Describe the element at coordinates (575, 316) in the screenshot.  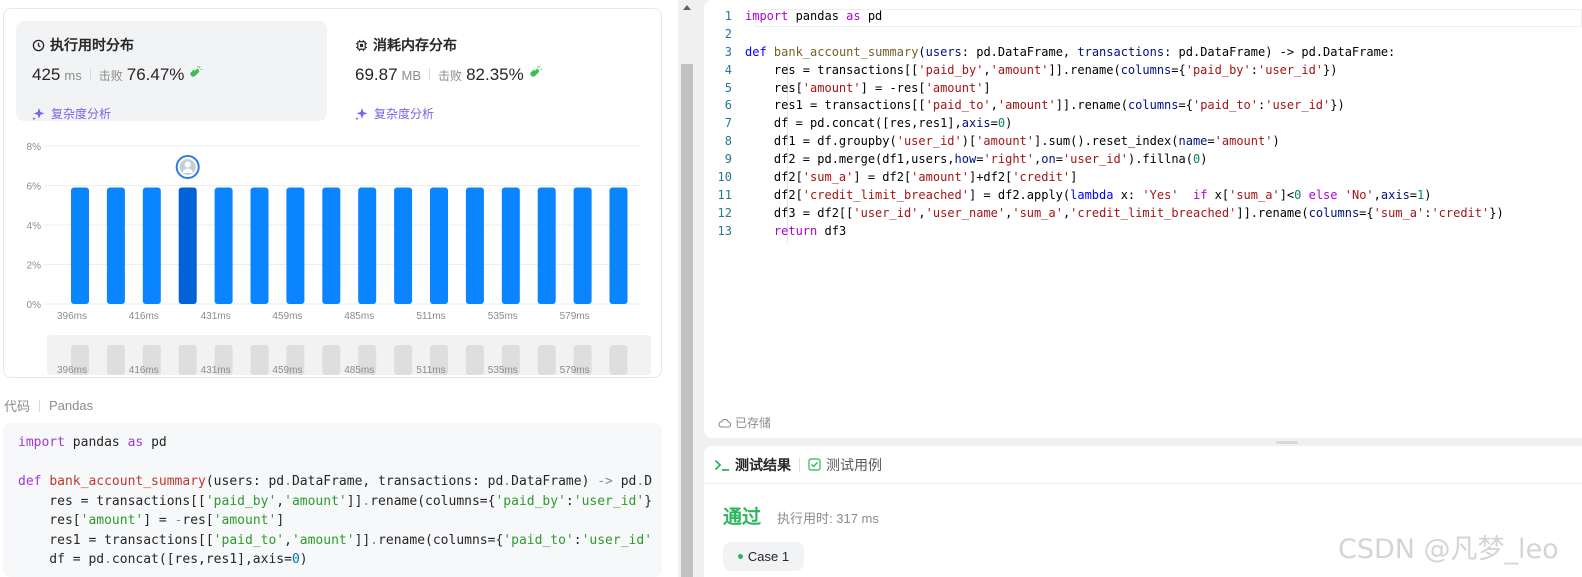
I see `x-tick-label: 579ms` at that location.